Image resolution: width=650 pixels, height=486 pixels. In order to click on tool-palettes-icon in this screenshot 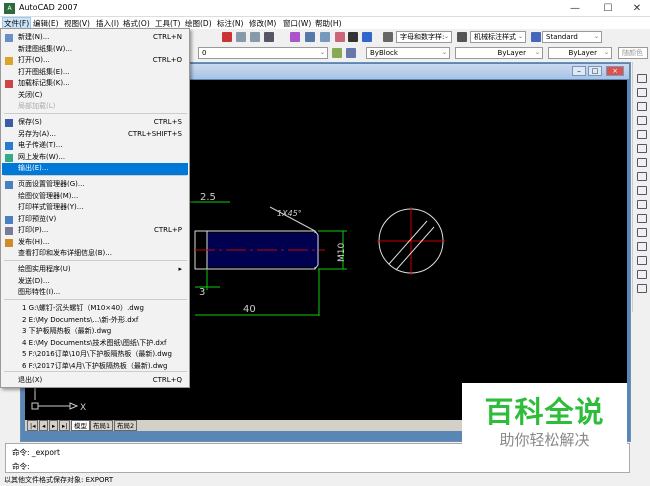, I will do `click(325, 37)`.